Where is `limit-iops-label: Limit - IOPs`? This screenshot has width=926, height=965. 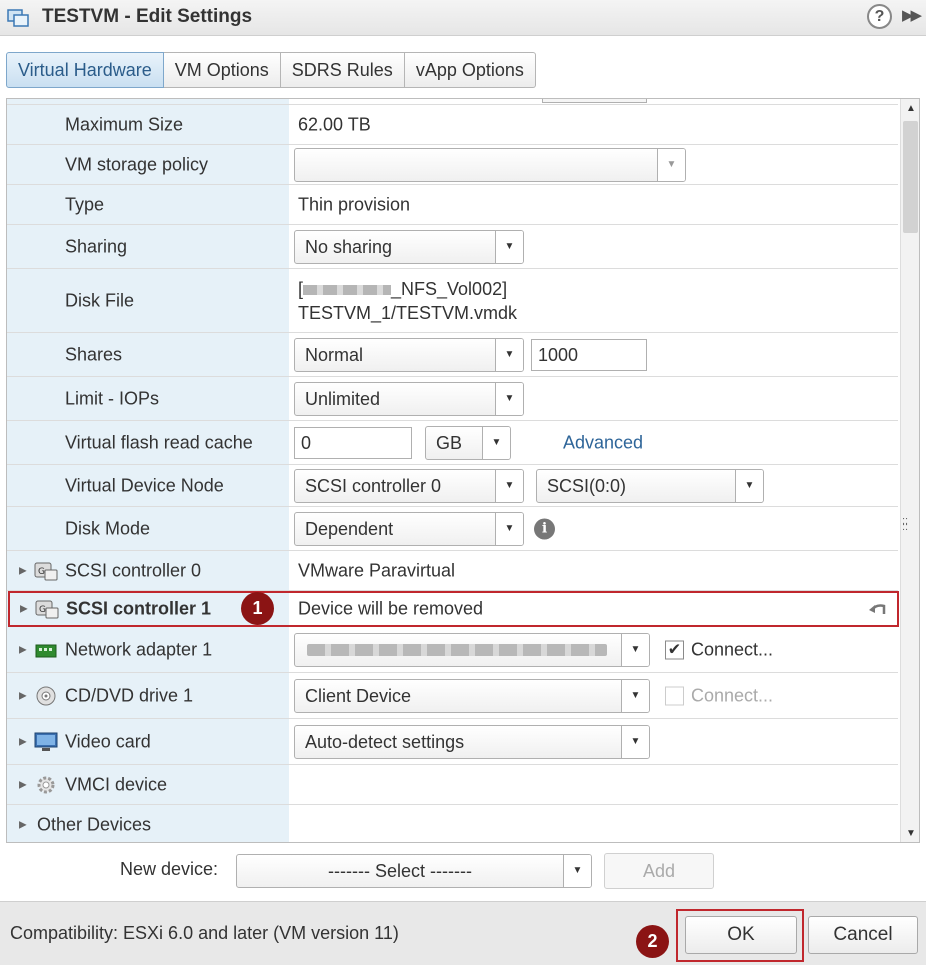
limit-iops-label: Limit - IOPs is located at coordinates (112, 398).